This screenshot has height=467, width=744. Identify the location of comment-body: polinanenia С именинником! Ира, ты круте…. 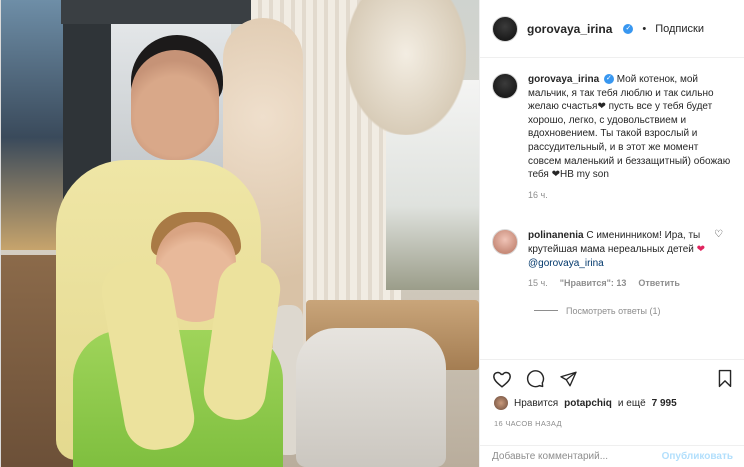
(630, 259).